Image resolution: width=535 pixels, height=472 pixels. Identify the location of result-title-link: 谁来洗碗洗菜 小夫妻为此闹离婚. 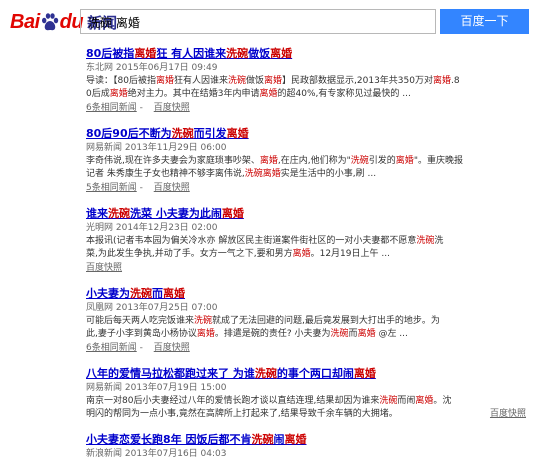
(306, 213).